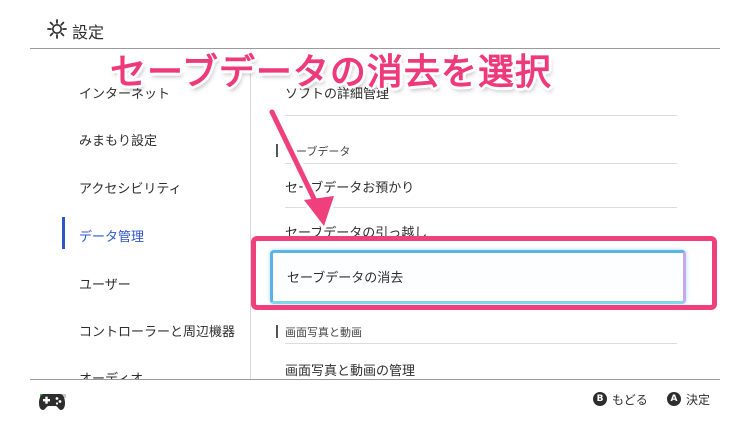  What do you see at coordinates (318, 151) in the screenshot?
I see `section-heading-save-data: セーブデータ` at bounding box center [318, 151].